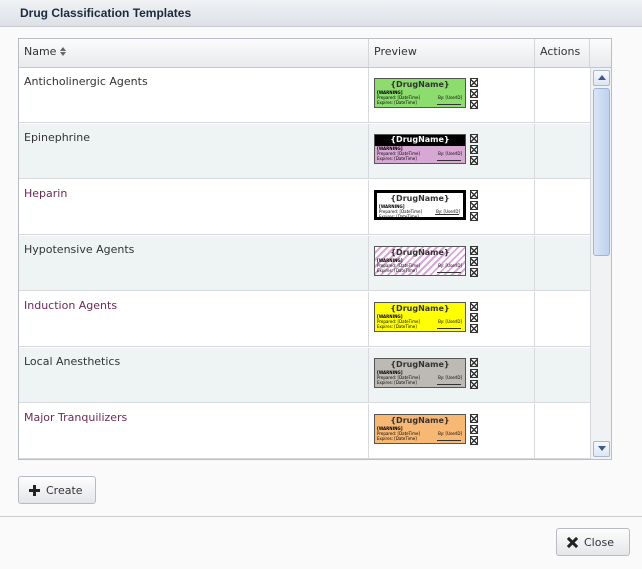 The width and height of the screenshot is (642, 569). What do you see at coordinates (194, 263) in the screenshot?
I see `template-name-cell: Hypotensive Agents` at bounding box center [194, 263].